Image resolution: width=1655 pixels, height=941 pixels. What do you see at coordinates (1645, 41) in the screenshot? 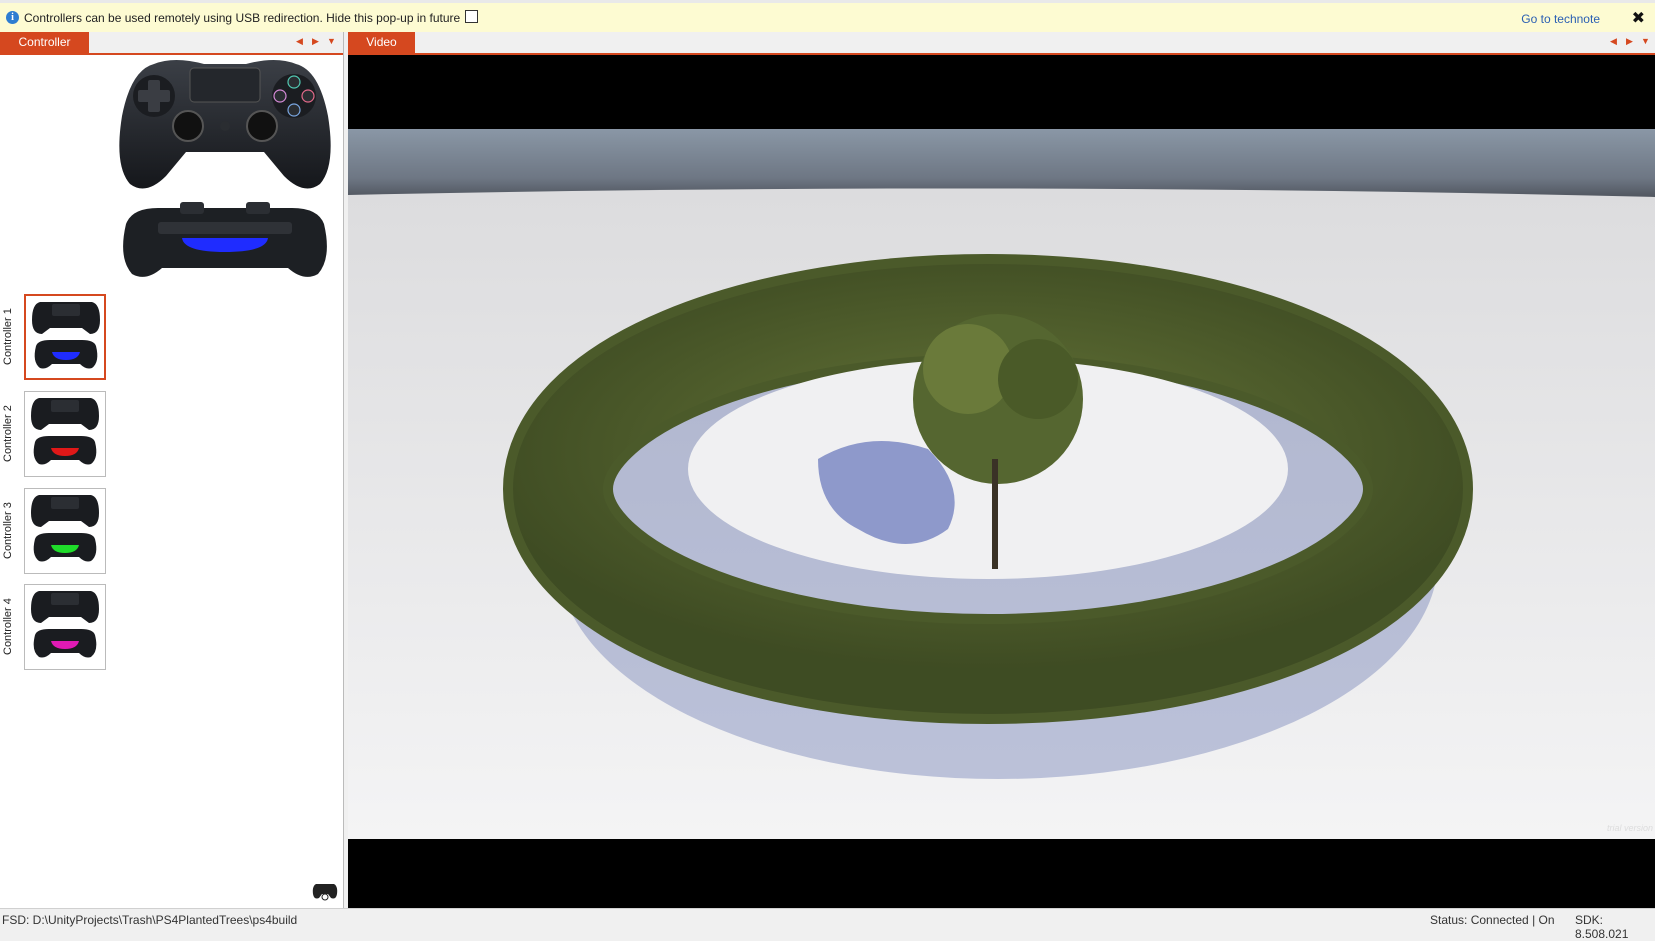
I see `video-tab-menu-icon: ▼` at bounding box center [1645, 41].